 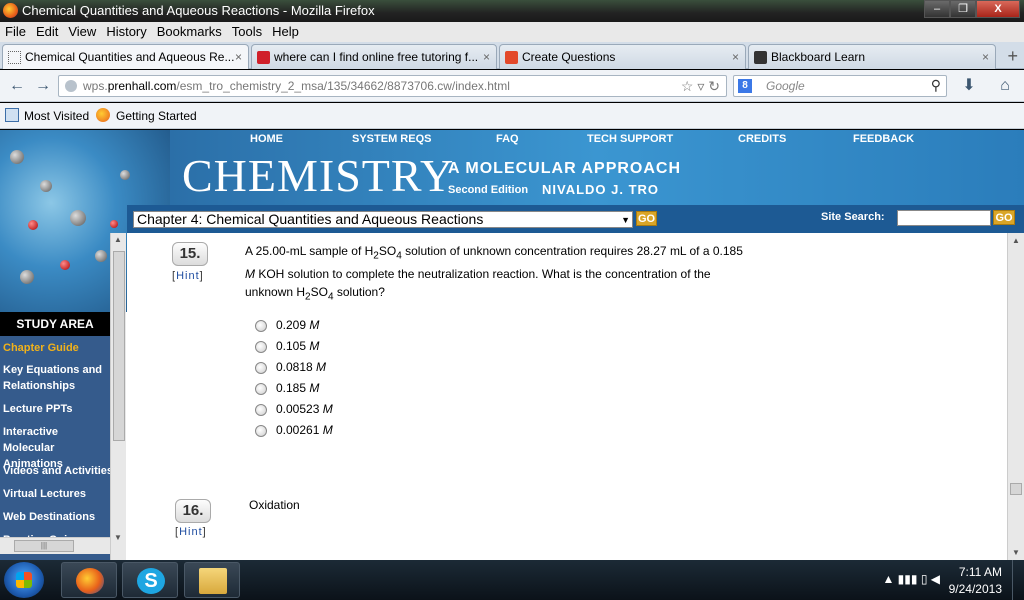 What do you see at coordinates (853, 217) in the screenshot?
I see `site-search-label: Site Search:` at bounding box center [853, 217].